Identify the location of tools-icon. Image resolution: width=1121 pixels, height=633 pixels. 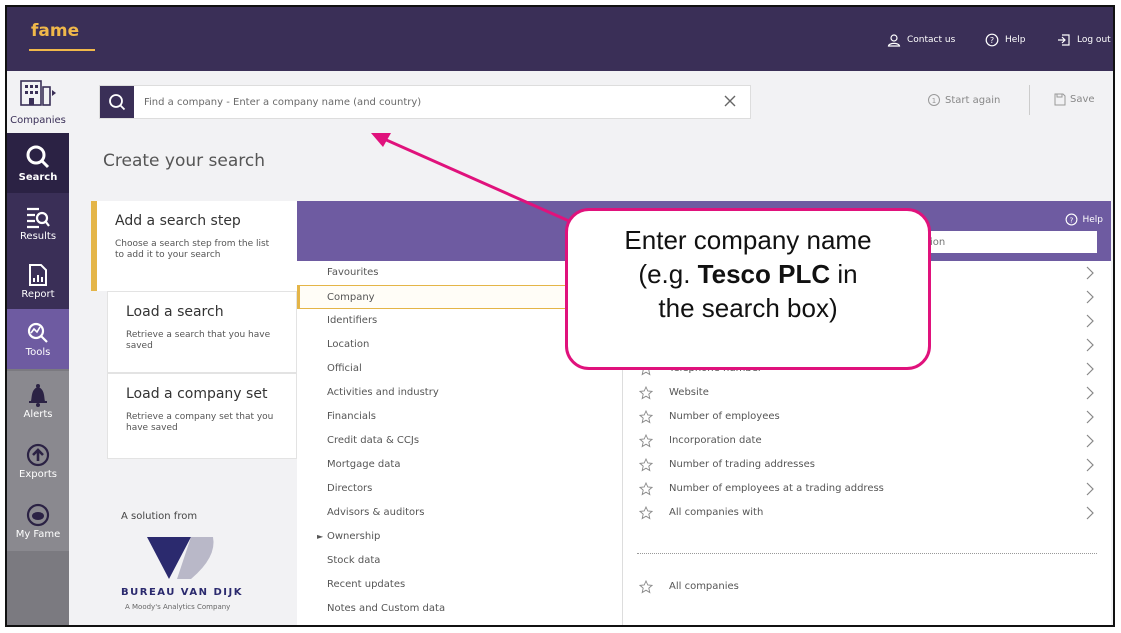
(37, 332).